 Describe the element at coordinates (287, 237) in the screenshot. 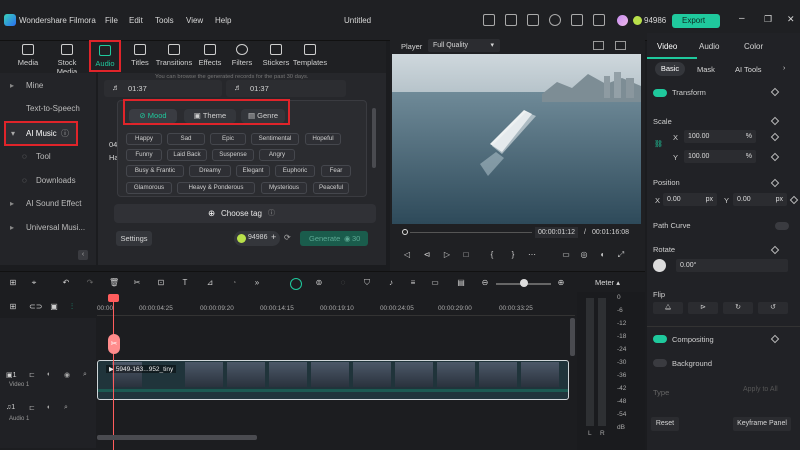

I see `refresh-icon: ⟳` at that location.